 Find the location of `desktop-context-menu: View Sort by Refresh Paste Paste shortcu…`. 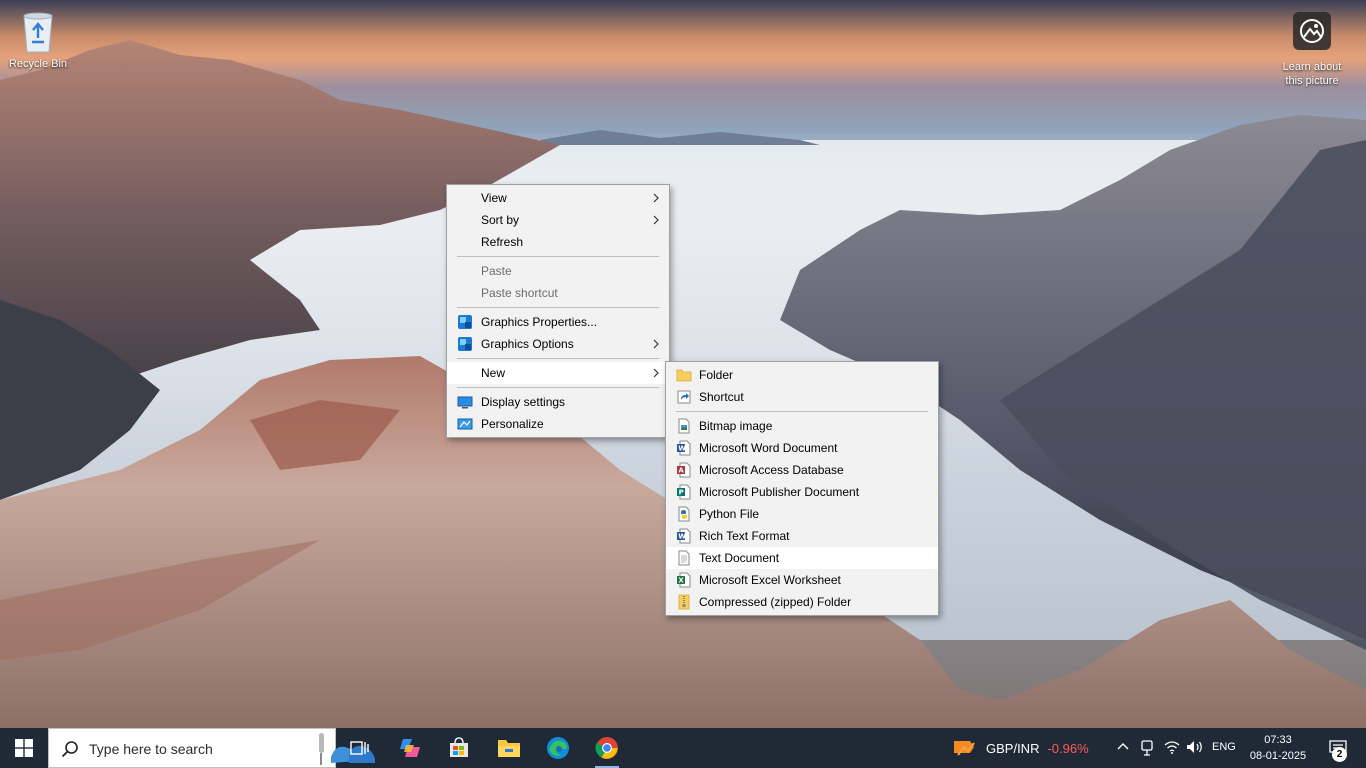

desktop-context-menu: View Sort by Refresh Paste Paste shortcu… is located at coordinates (558, 311).